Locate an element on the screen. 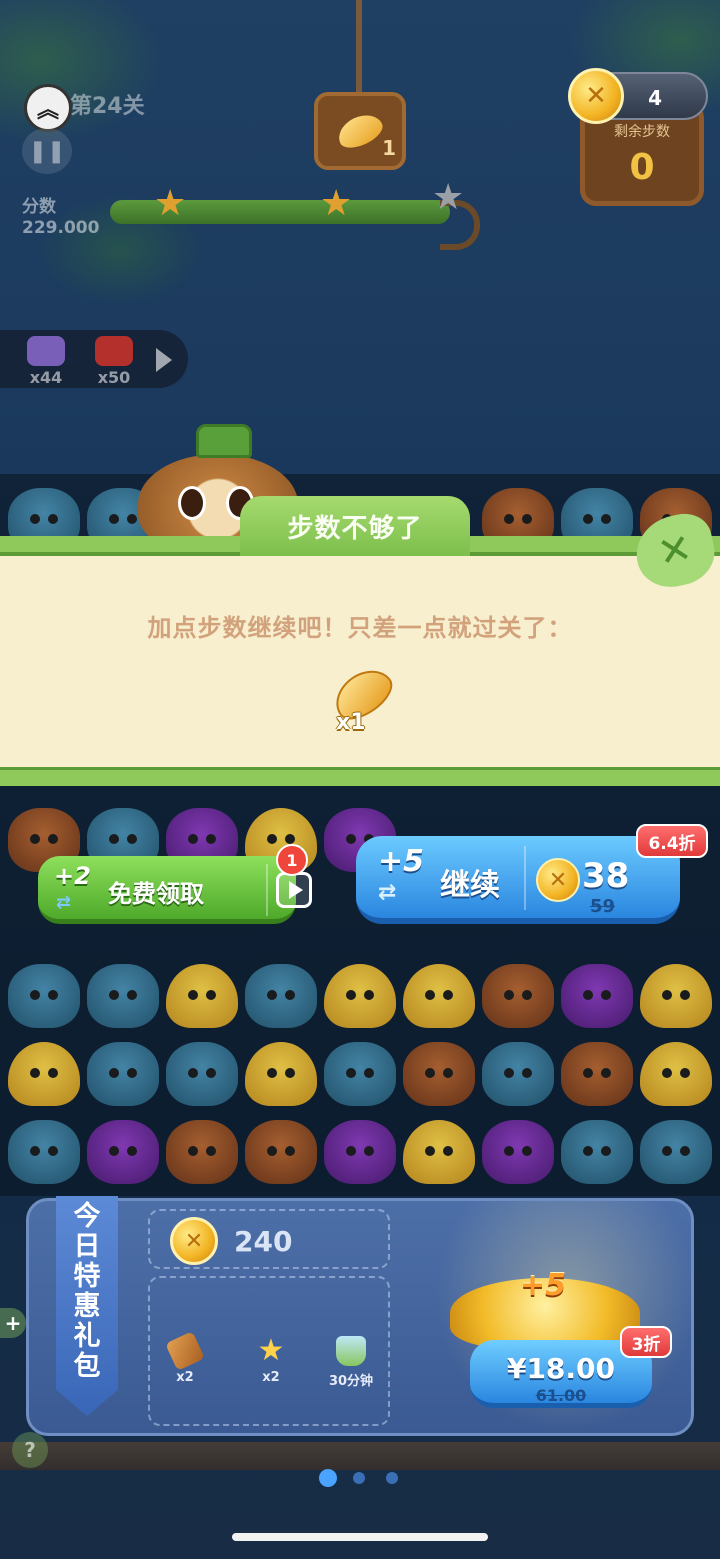 The width and height of the screenshot is (720, 1559). play-arrow-icon is located at coordinates (164, 360).